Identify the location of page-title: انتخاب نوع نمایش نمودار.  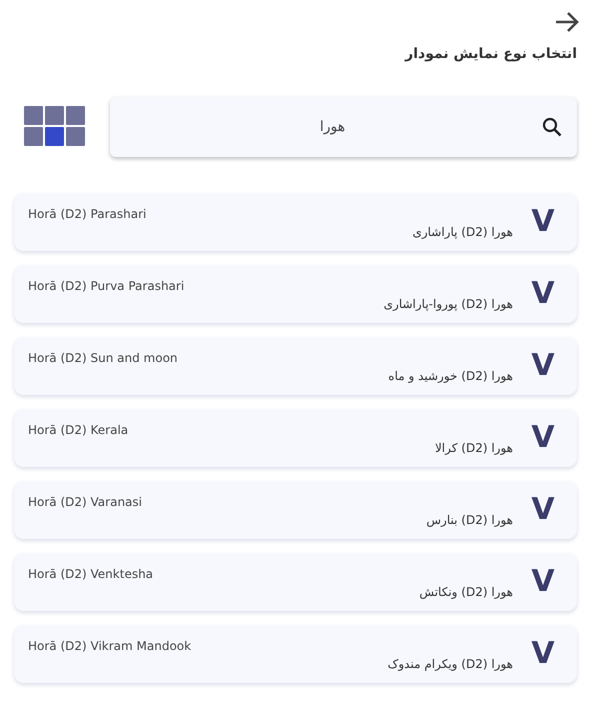
(490, 54).